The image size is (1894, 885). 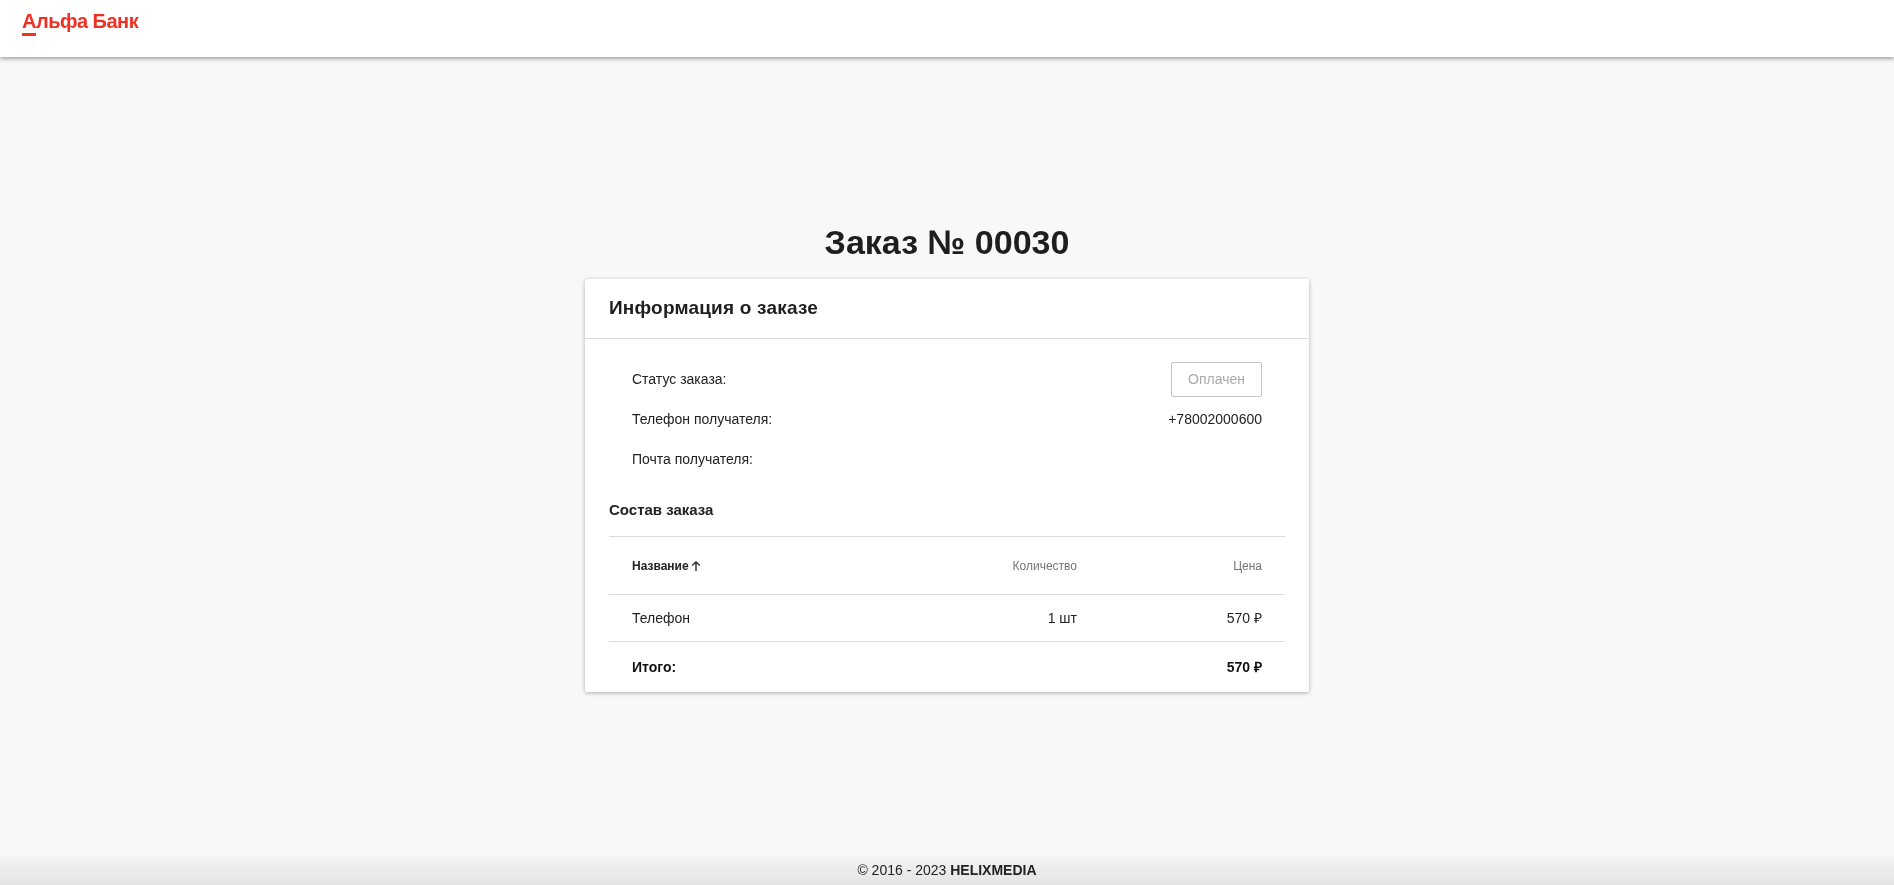 What do you see at coordinates (714, 308) in the screenshot?
I see `card-title: Информация о заказе` at bounding box center [714, 308].